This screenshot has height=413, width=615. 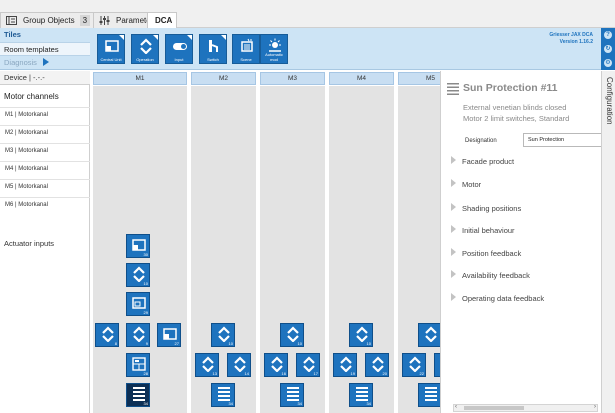 I want to click on room-templates-item: Room templates, so click(x=45, y=49).